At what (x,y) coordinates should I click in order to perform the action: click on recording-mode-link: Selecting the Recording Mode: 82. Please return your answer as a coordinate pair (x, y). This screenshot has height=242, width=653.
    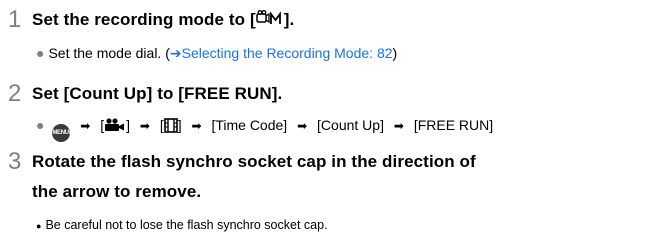
    Looking at the image, I should click on (287, 53).